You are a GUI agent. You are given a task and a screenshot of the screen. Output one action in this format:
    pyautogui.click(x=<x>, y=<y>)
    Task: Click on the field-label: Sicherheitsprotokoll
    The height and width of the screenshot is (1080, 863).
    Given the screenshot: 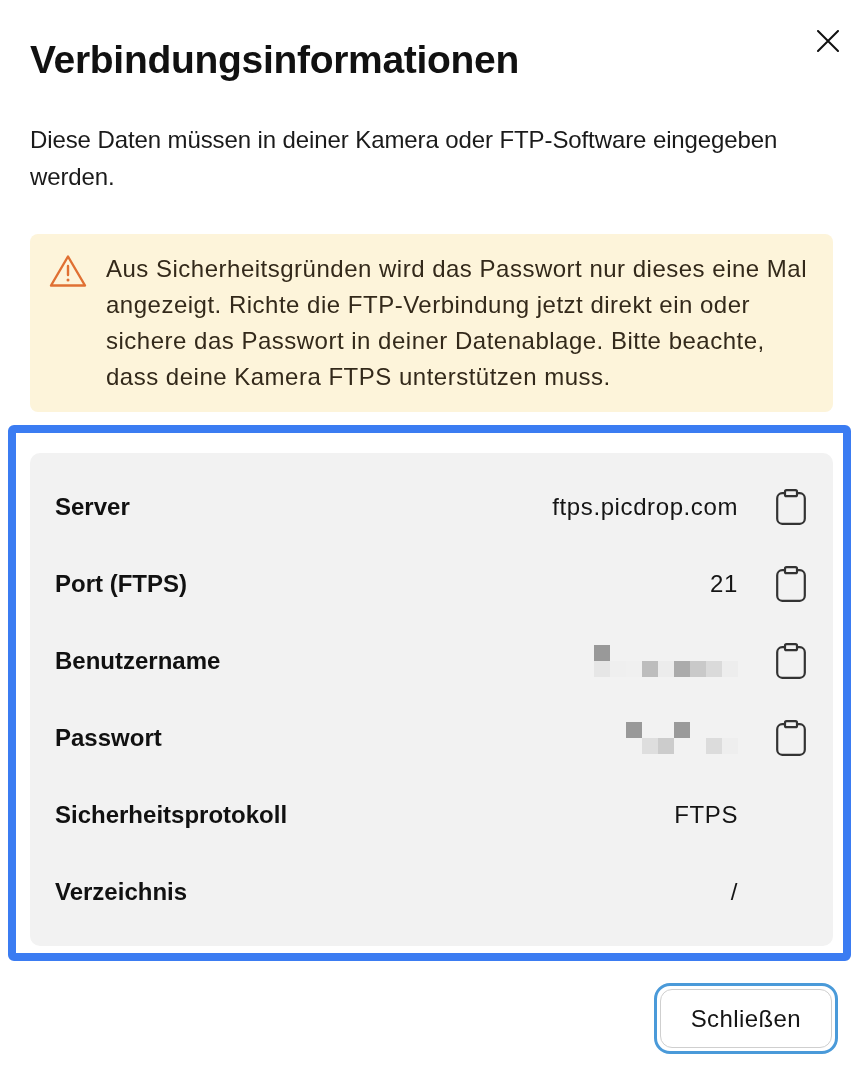 What is the action you would take?
    pyautogui.click(x=171, y=814)
    